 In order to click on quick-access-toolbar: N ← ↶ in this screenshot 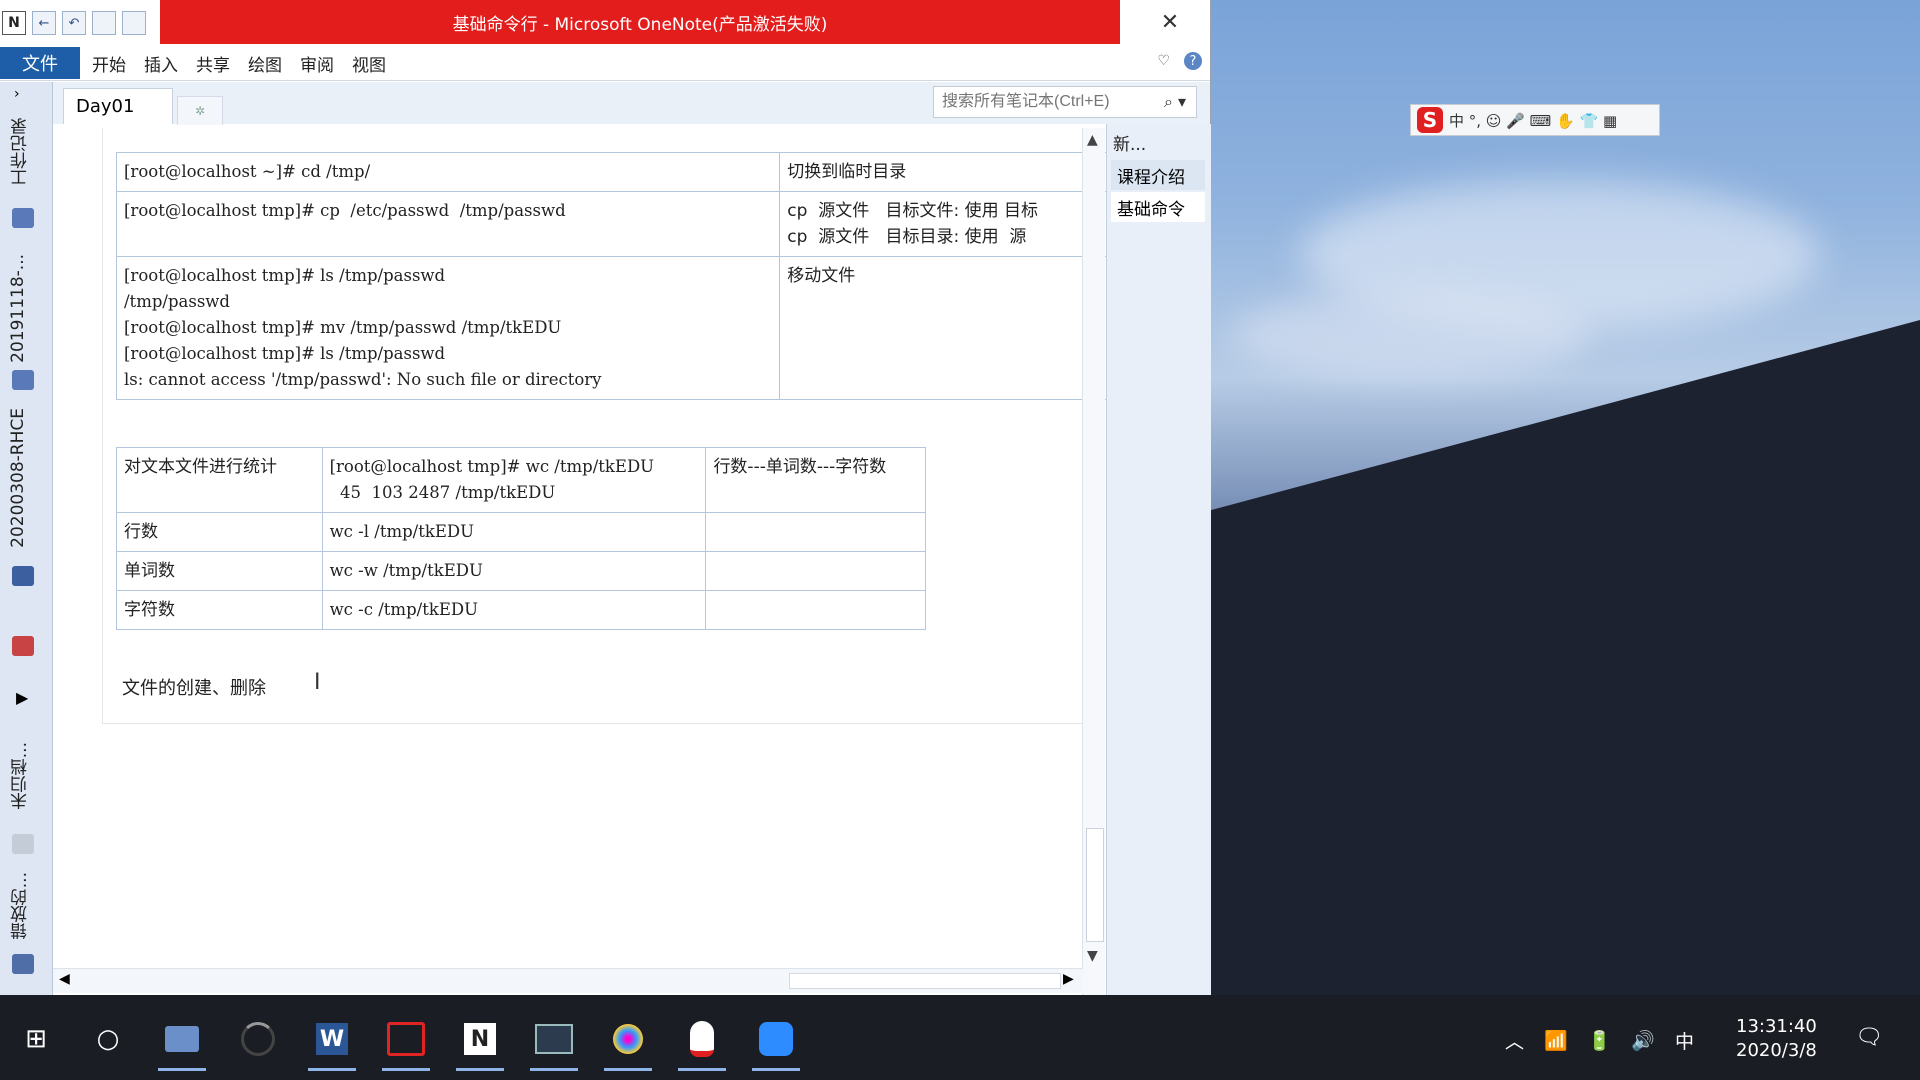, I will do `click(73, 23)`.